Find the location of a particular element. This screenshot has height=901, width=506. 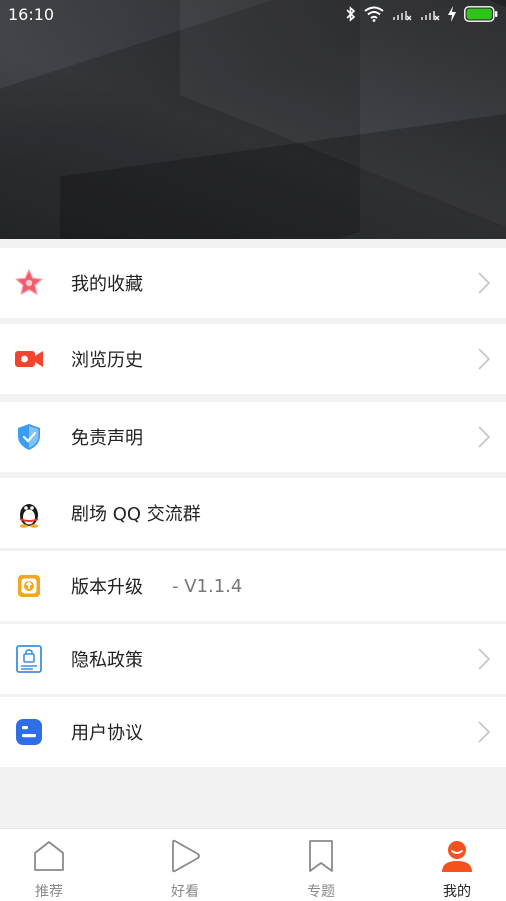

nav-item-recommend: 推荐 is located at coordinates (52, 865).